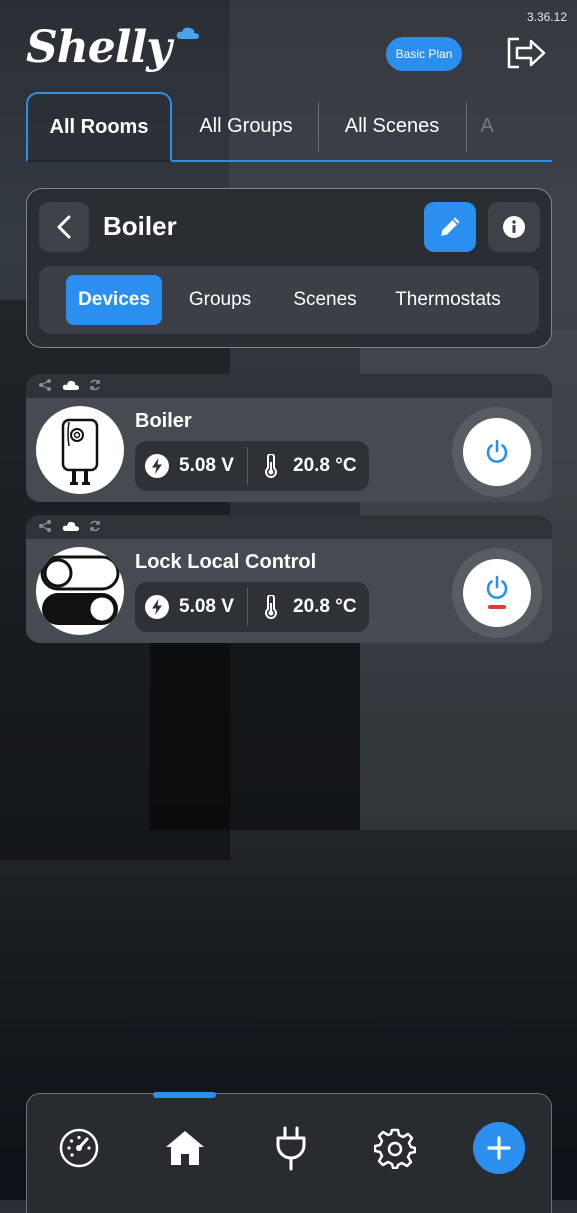 Image resolution: width=577 pixels, height=1213 pixels. I want to click on subtab-devices: Devices, so click(114, 300).